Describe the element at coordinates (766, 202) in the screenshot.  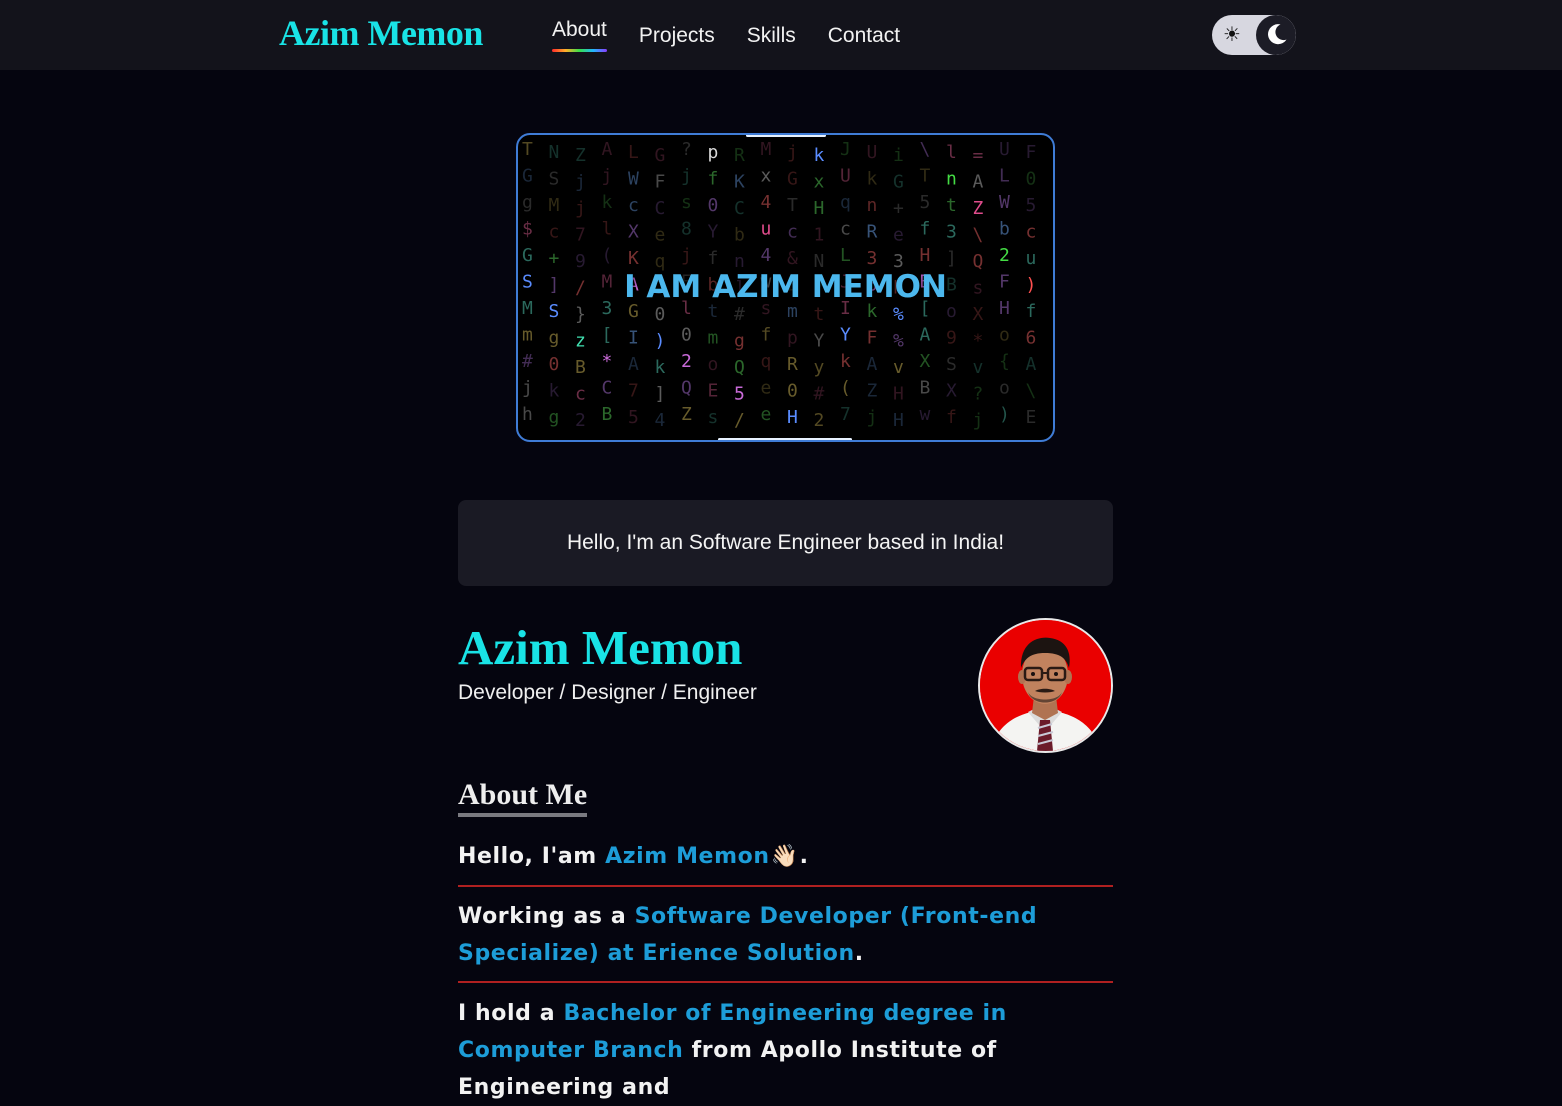
I see `matrix-glyph: 4` at that location.